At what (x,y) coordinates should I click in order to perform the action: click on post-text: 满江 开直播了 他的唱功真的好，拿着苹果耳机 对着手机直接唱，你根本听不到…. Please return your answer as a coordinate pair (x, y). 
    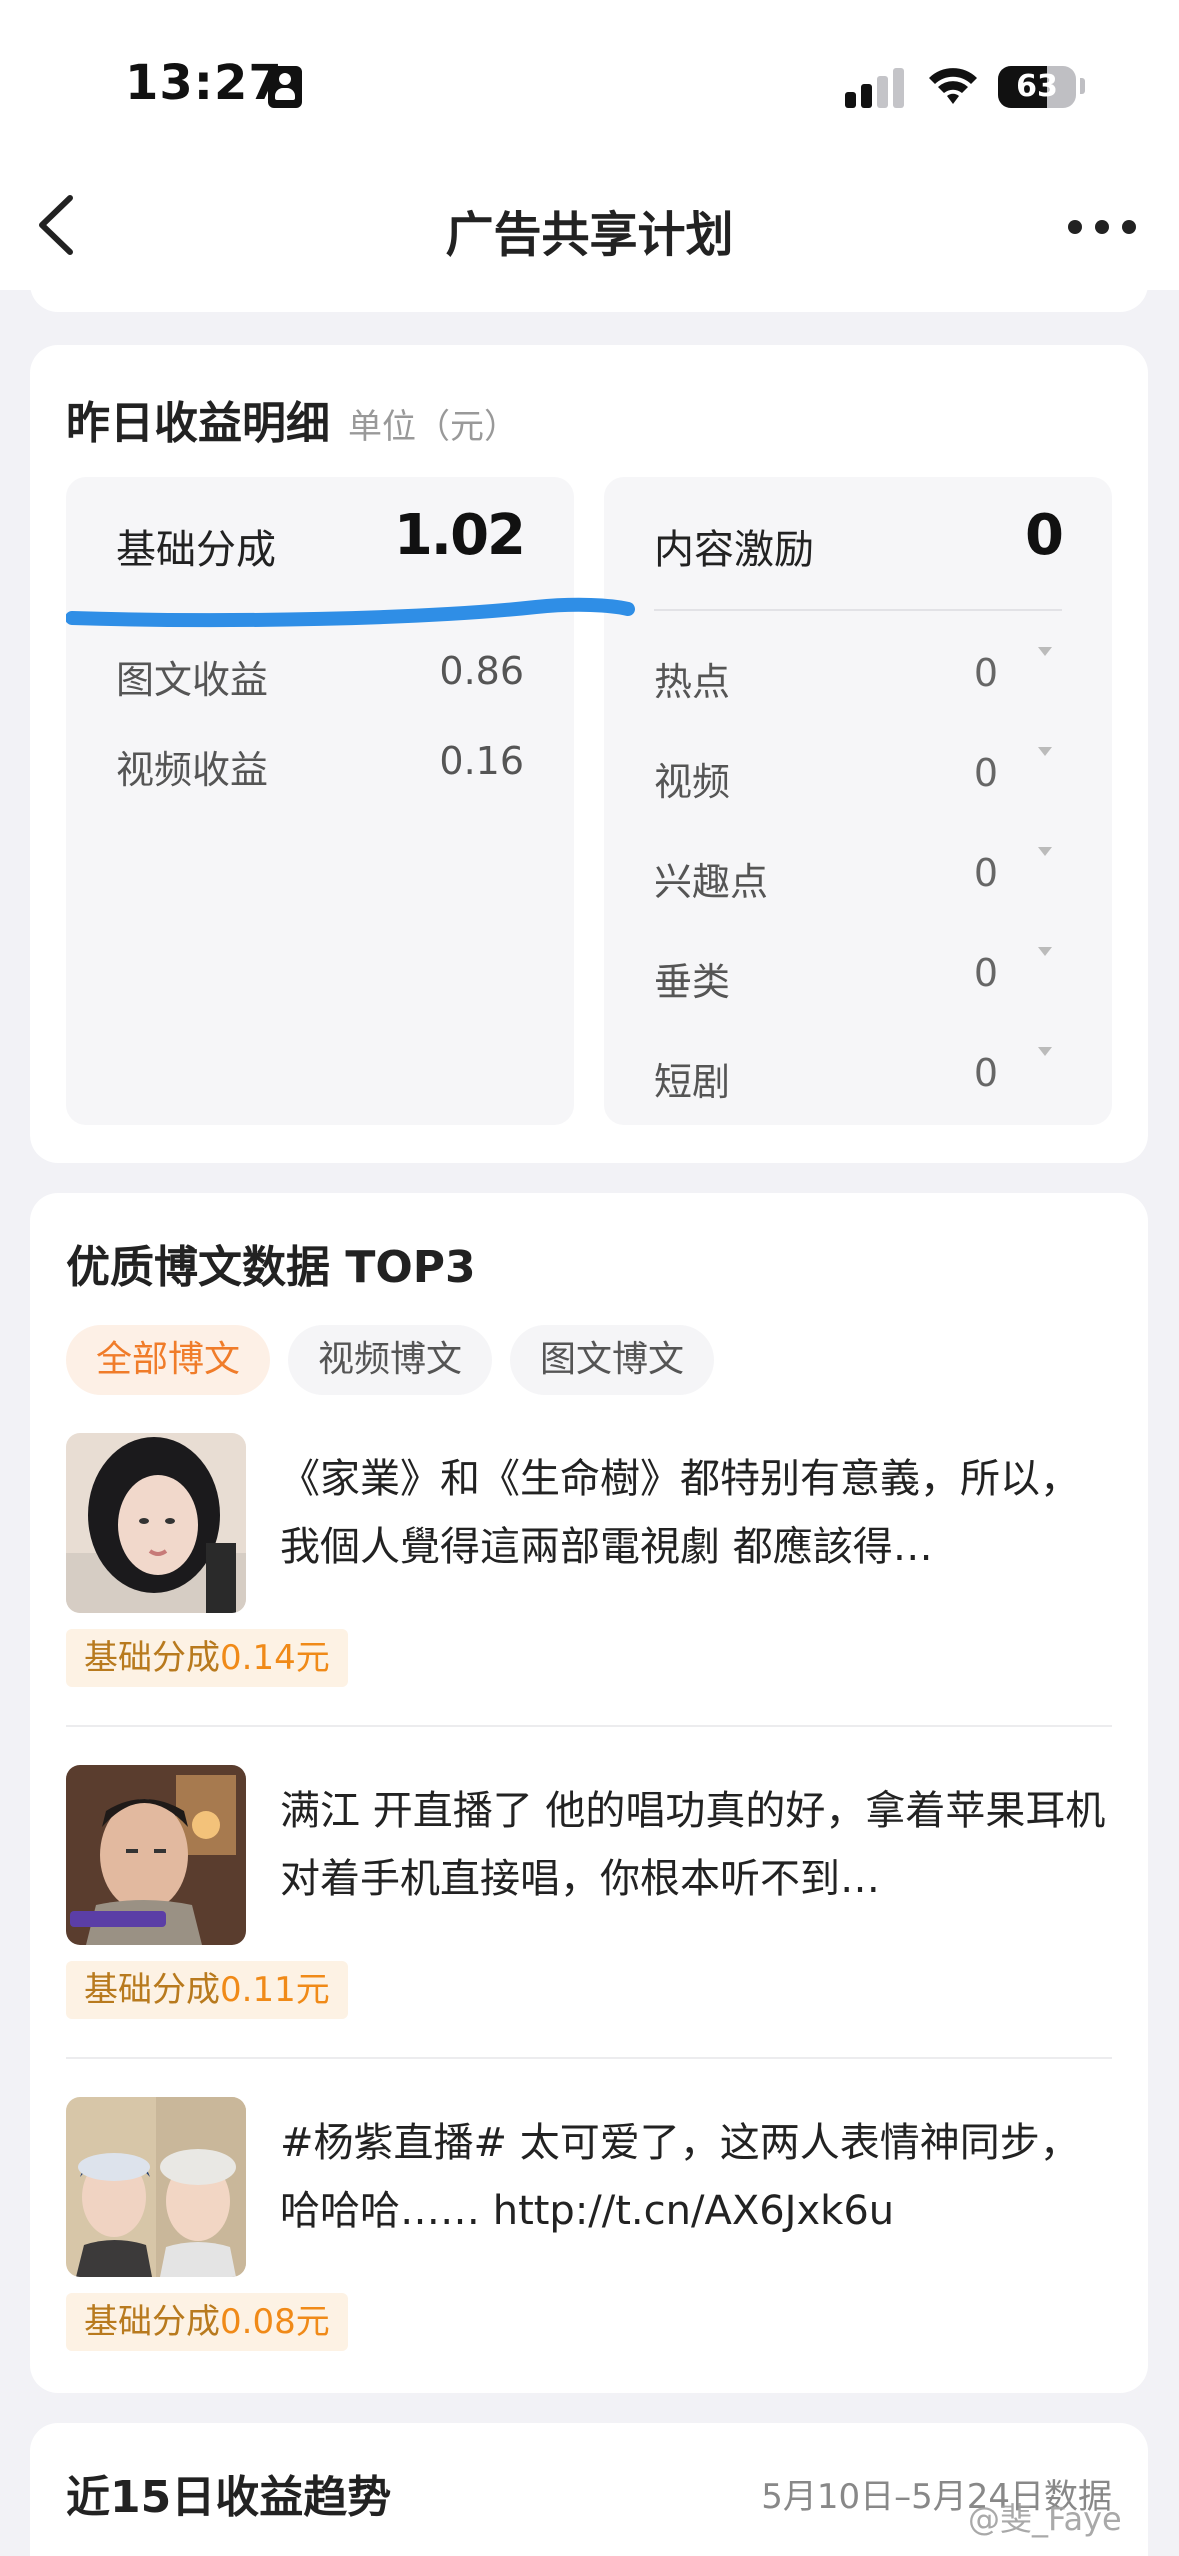
    Looking at the image, I should click on (693, 1845).